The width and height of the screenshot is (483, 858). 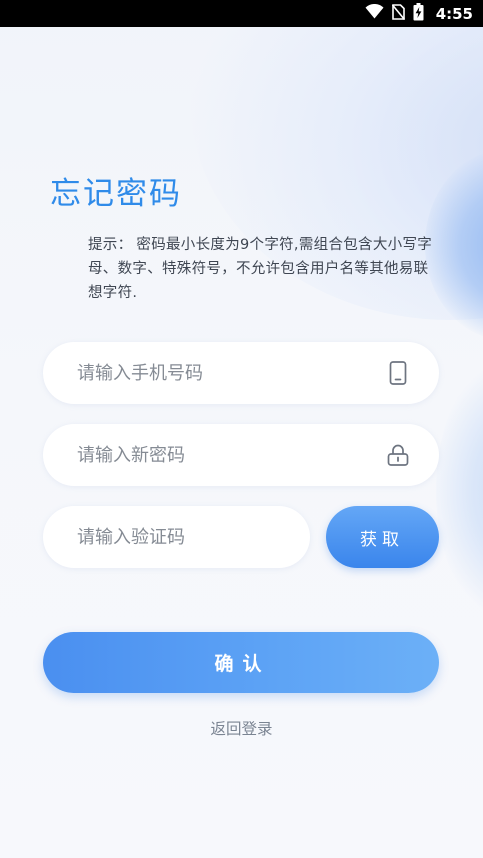 What do you see at coordinates (398, 13) in the screenshot?
I see `no-sim-icon` at bounding box center [398, 13].